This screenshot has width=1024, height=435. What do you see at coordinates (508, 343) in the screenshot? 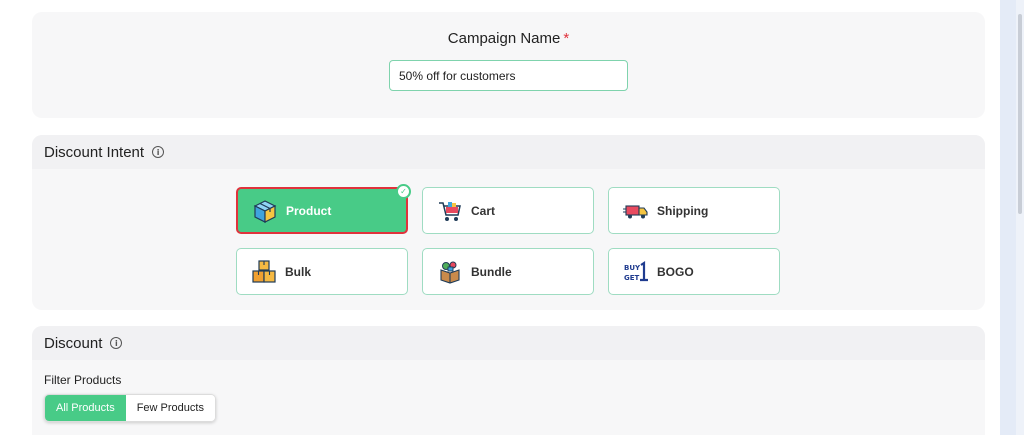
I see `discount-header: Discount i` at bounding box center [508, 343].